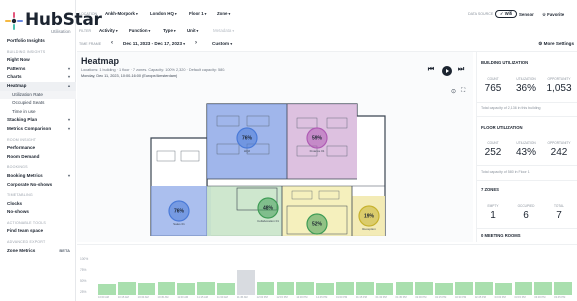 This screenshot has height=301, width=577. I want to click on fullscreen-icon: ⛶, so click(463, 91).